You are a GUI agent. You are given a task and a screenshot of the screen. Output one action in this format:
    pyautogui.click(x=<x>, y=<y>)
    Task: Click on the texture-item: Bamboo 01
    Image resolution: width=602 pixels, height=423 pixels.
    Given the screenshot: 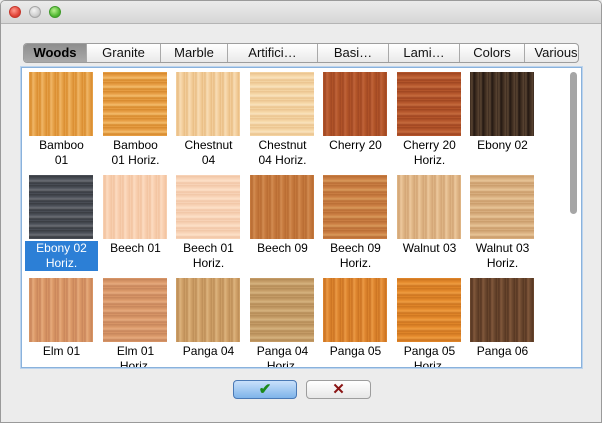 What is the action you would take?
    pyautogui.click(x=60, y=121)
    